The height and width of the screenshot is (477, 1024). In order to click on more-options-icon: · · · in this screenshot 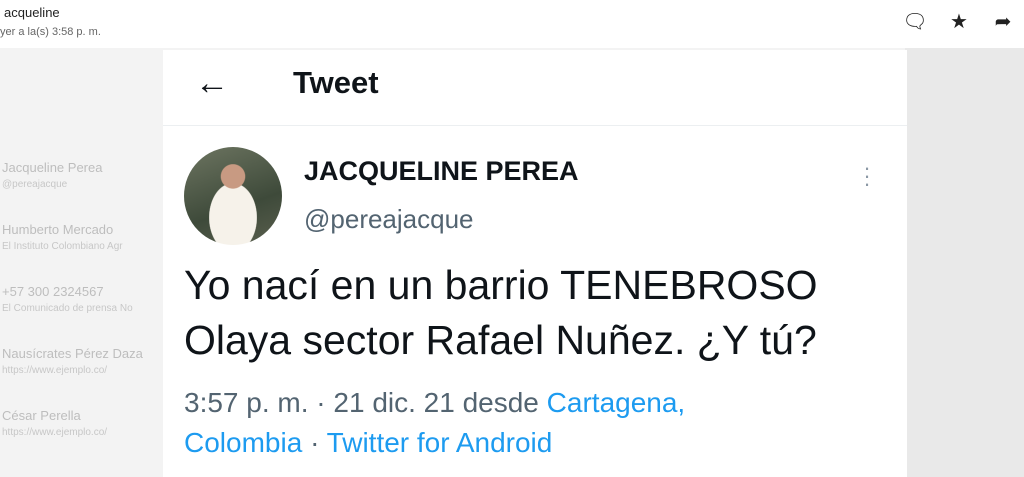, I will do `click(867, 176)`.